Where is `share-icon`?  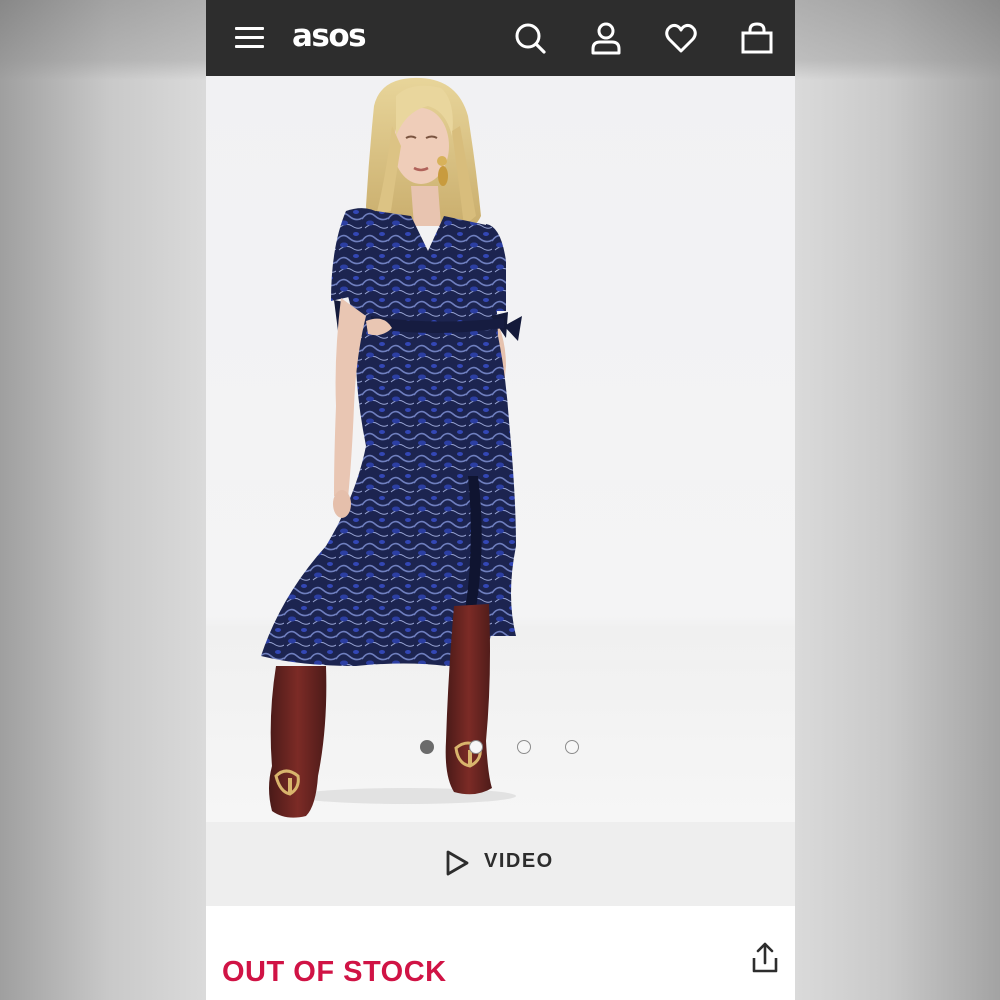 share-icon is located at coordinates (765, 958).